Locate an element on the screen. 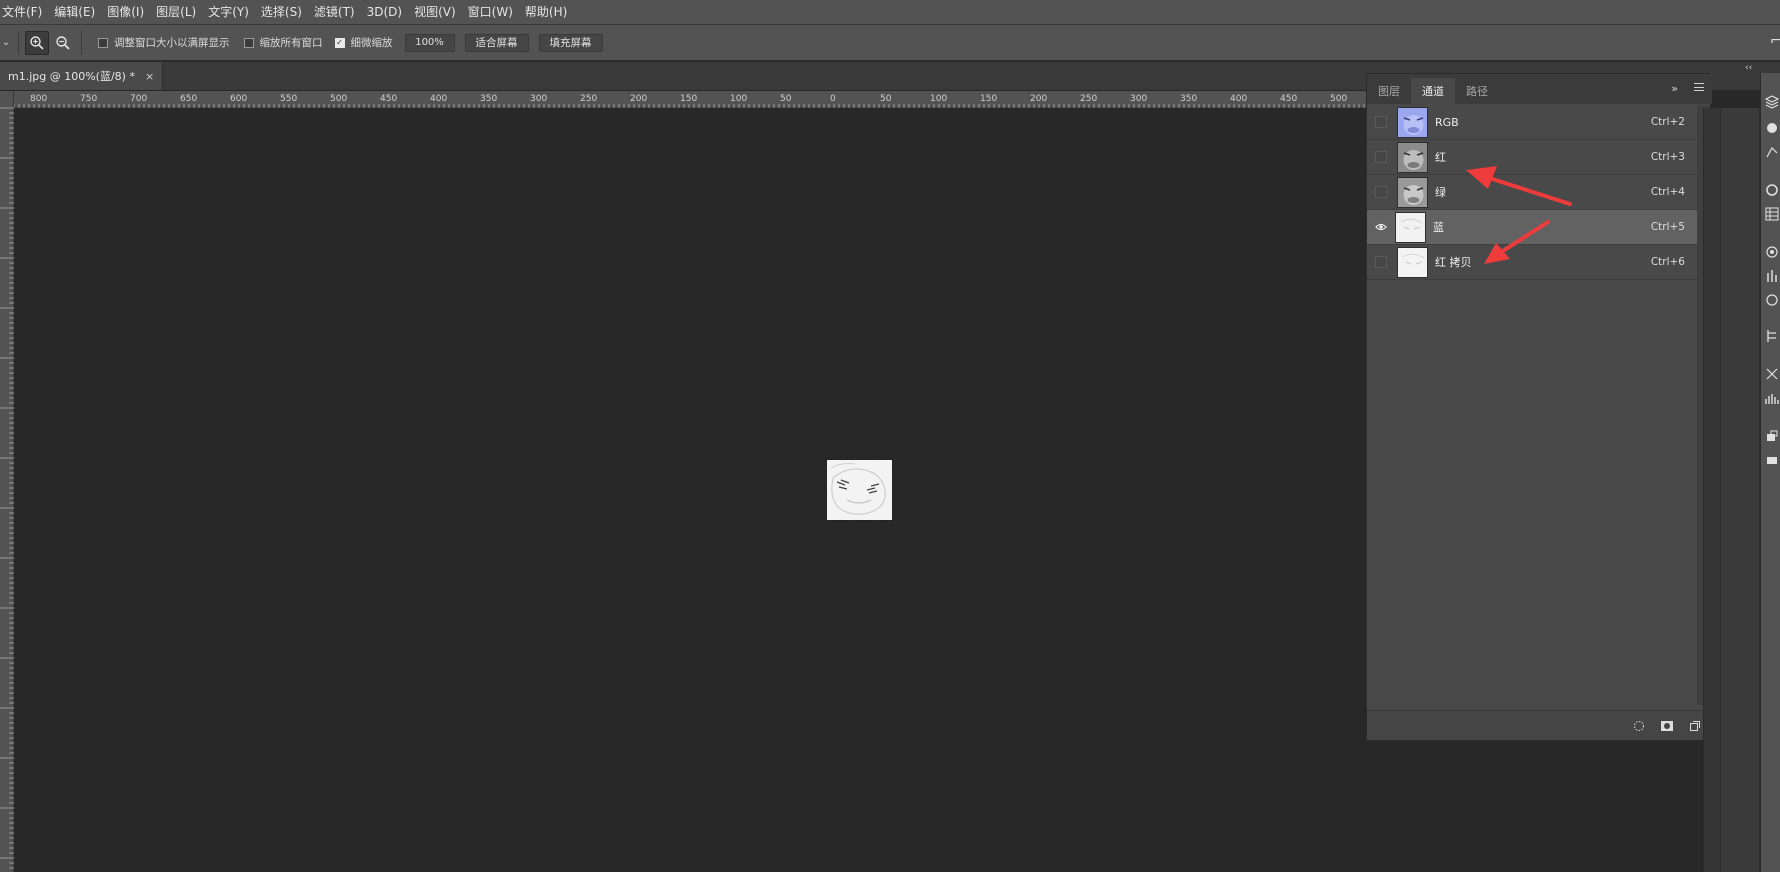  menu-layer: 图层(L) is located at coordinates (176, 12).